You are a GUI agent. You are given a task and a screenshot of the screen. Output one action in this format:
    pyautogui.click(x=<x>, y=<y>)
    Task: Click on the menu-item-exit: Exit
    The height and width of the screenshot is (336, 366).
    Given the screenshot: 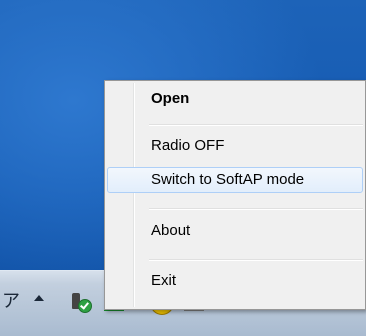 What is the action you would take?
    pyautogui.click(x=235, y=281)
    